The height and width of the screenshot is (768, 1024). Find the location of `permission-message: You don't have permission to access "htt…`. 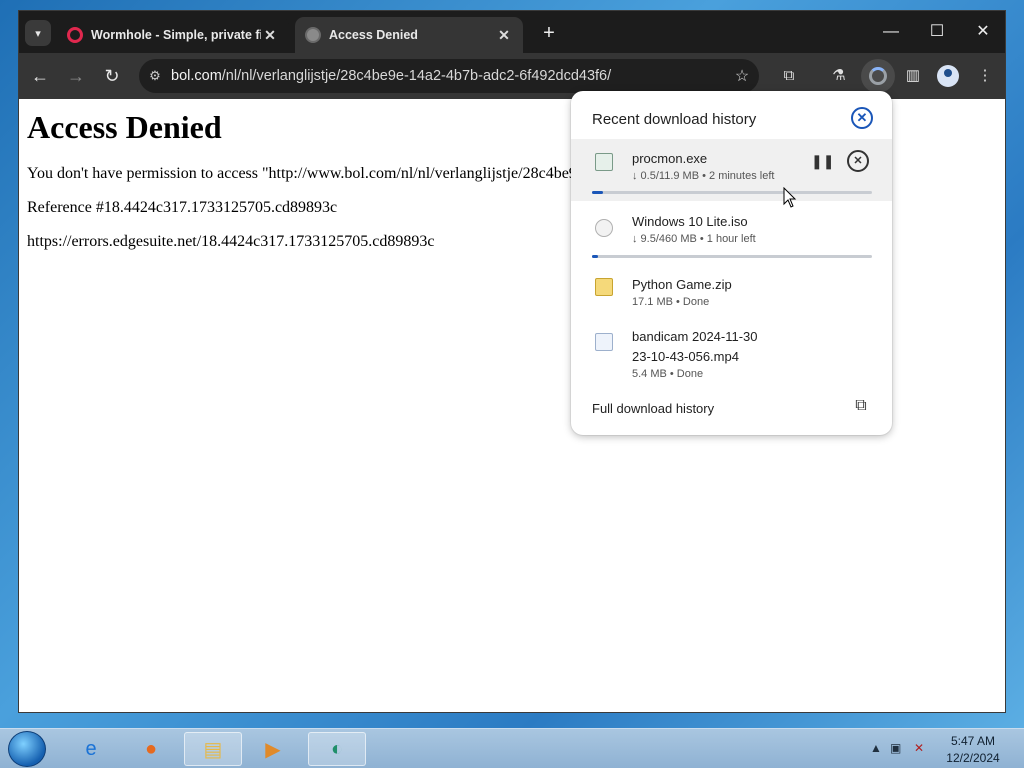

permission-message: You don't have permission to access "htt… is located at coordinates (302, 173).